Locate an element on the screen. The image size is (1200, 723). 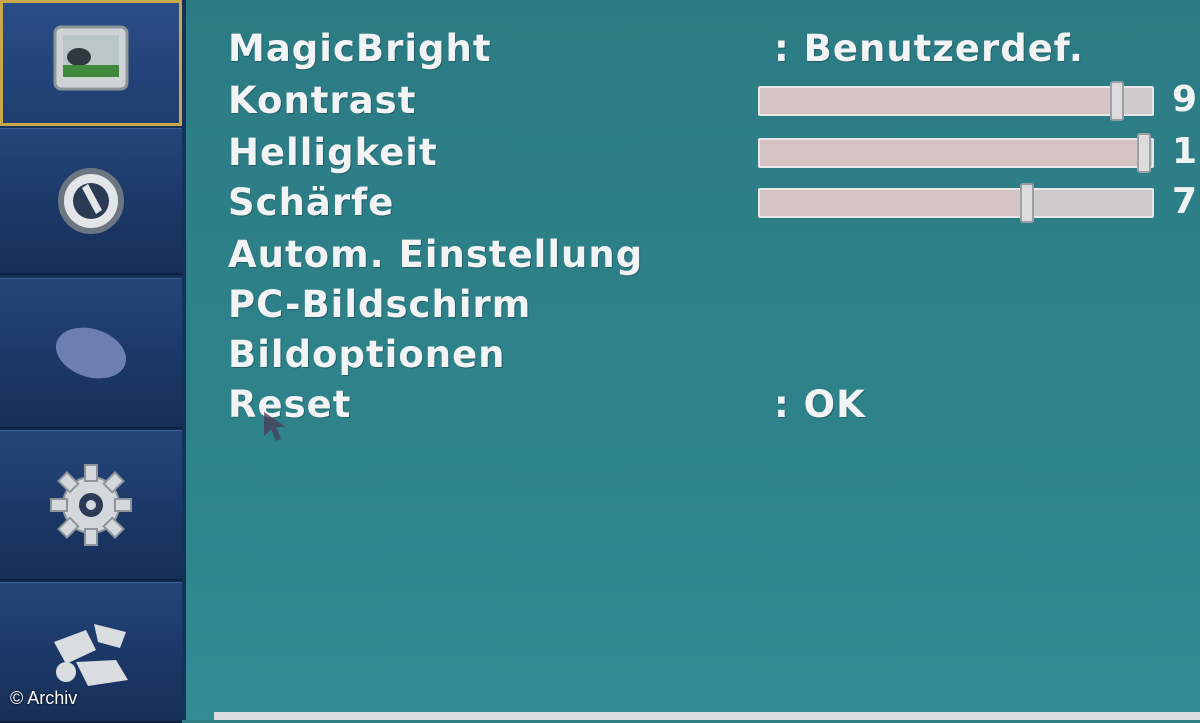
schaerfe-number: 7 is located at coordinates (1185, 202).